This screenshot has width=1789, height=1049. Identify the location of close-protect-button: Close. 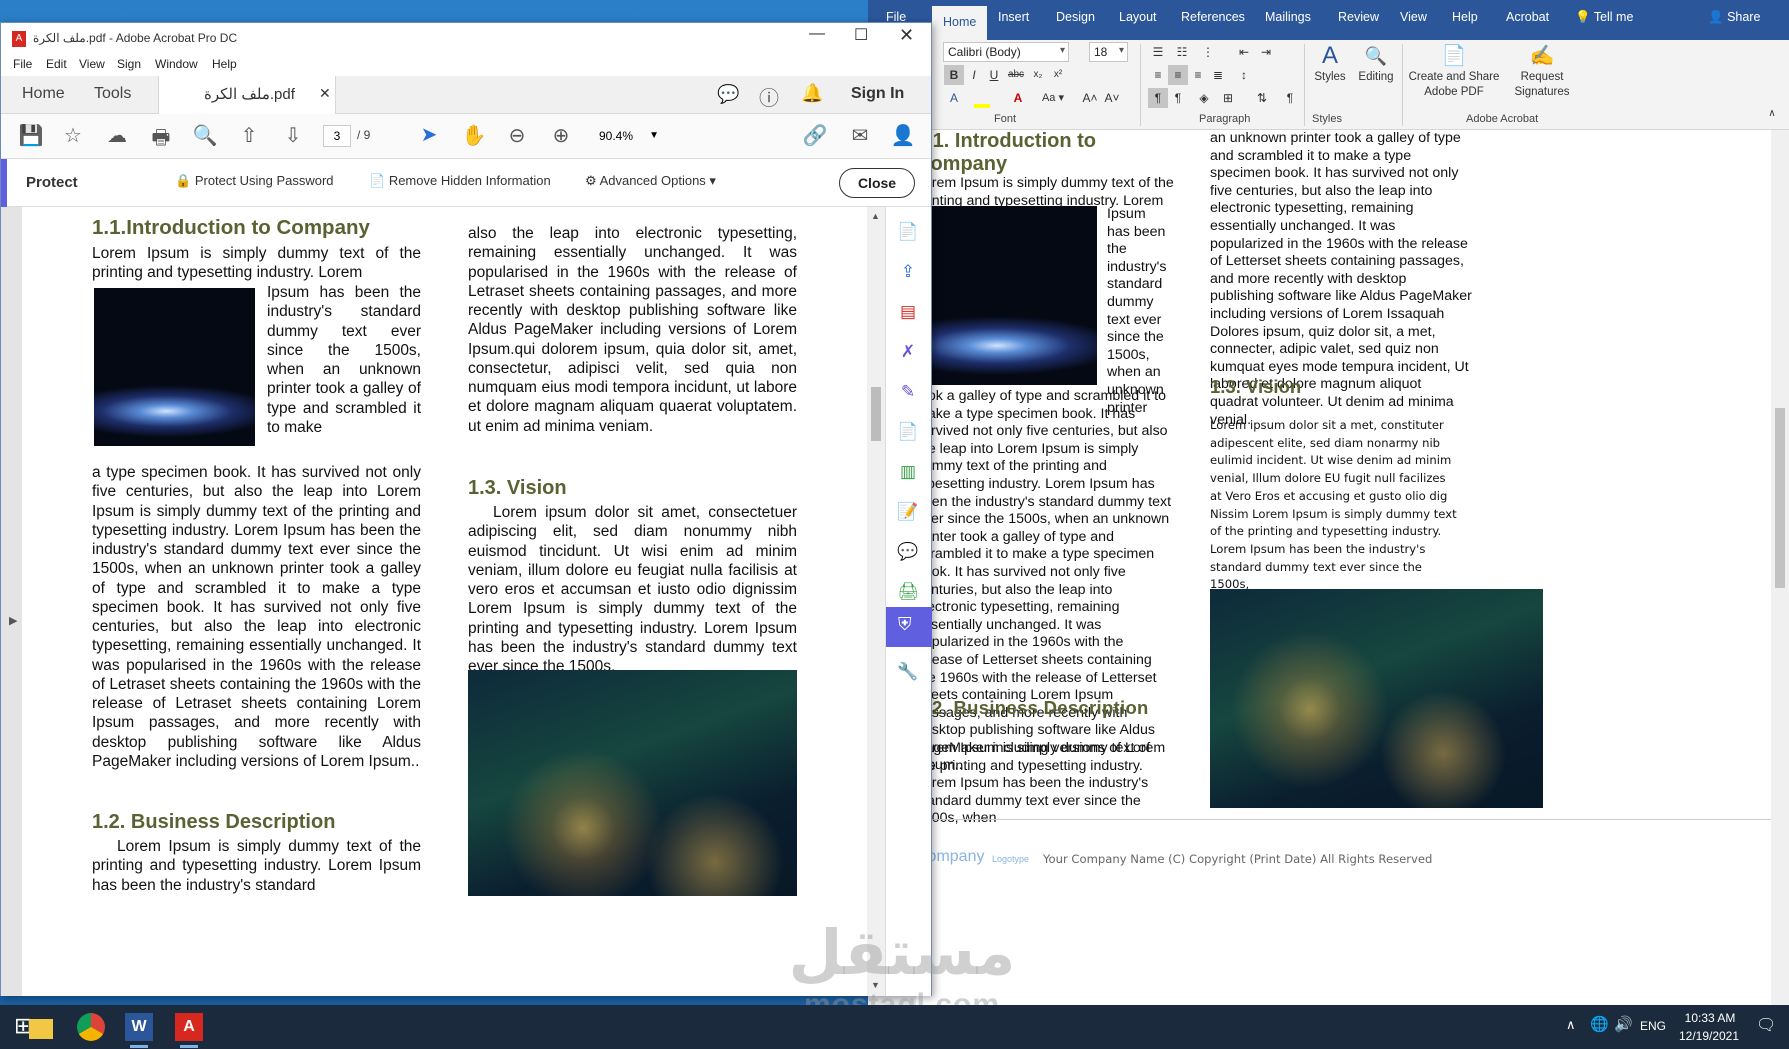
(877, 183).